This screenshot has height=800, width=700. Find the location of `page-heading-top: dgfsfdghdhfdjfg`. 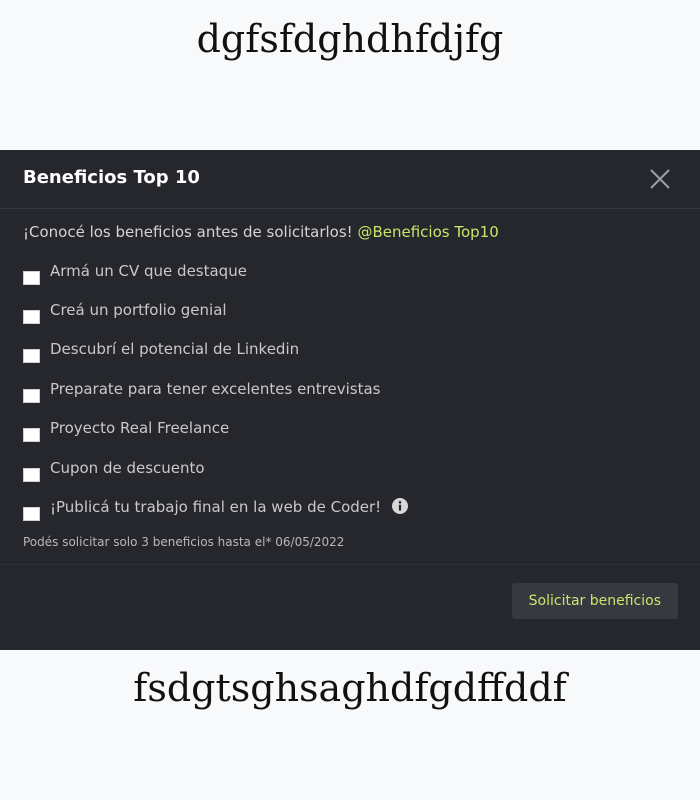

page-heading-top: dgfsfdghdhfdjfg is located at coordinates (350, 39).